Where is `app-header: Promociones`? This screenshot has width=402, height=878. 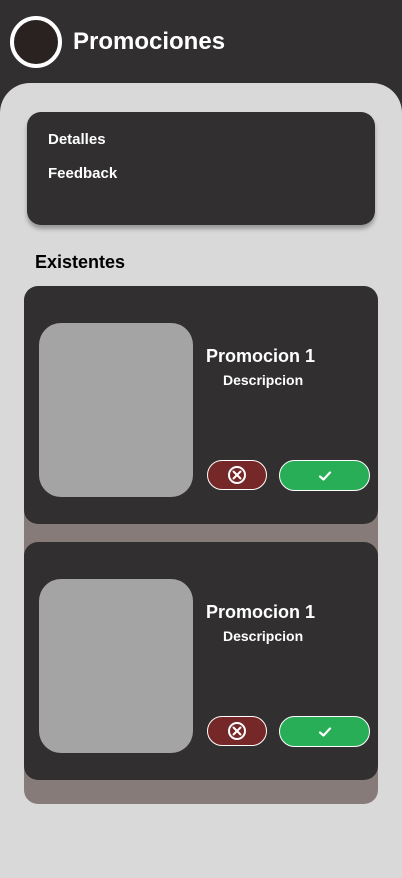
app-header: Promociones is located at coordinates (201, 45).